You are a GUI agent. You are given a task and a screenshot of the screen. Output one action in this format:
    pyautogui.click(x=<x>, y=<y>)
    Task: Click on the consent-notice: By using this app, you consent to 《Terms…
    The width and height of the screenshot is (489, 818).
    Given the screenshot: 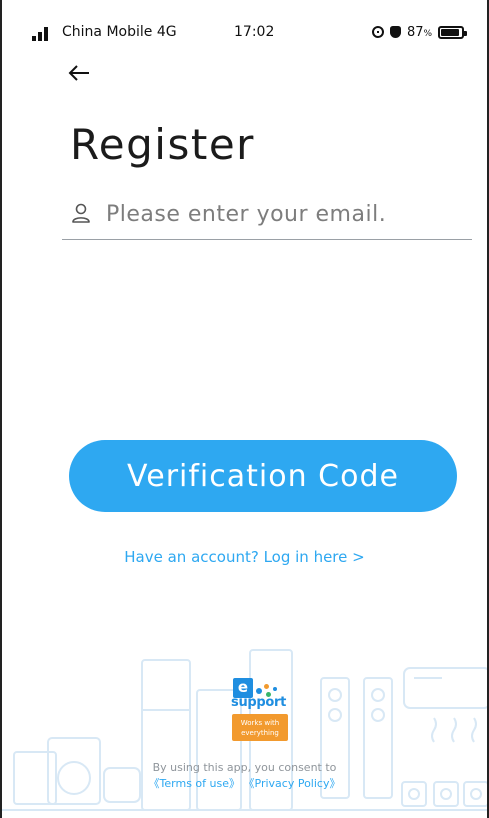 What is the action you would take?
    pyautogui.click(x=244, y=776)
    